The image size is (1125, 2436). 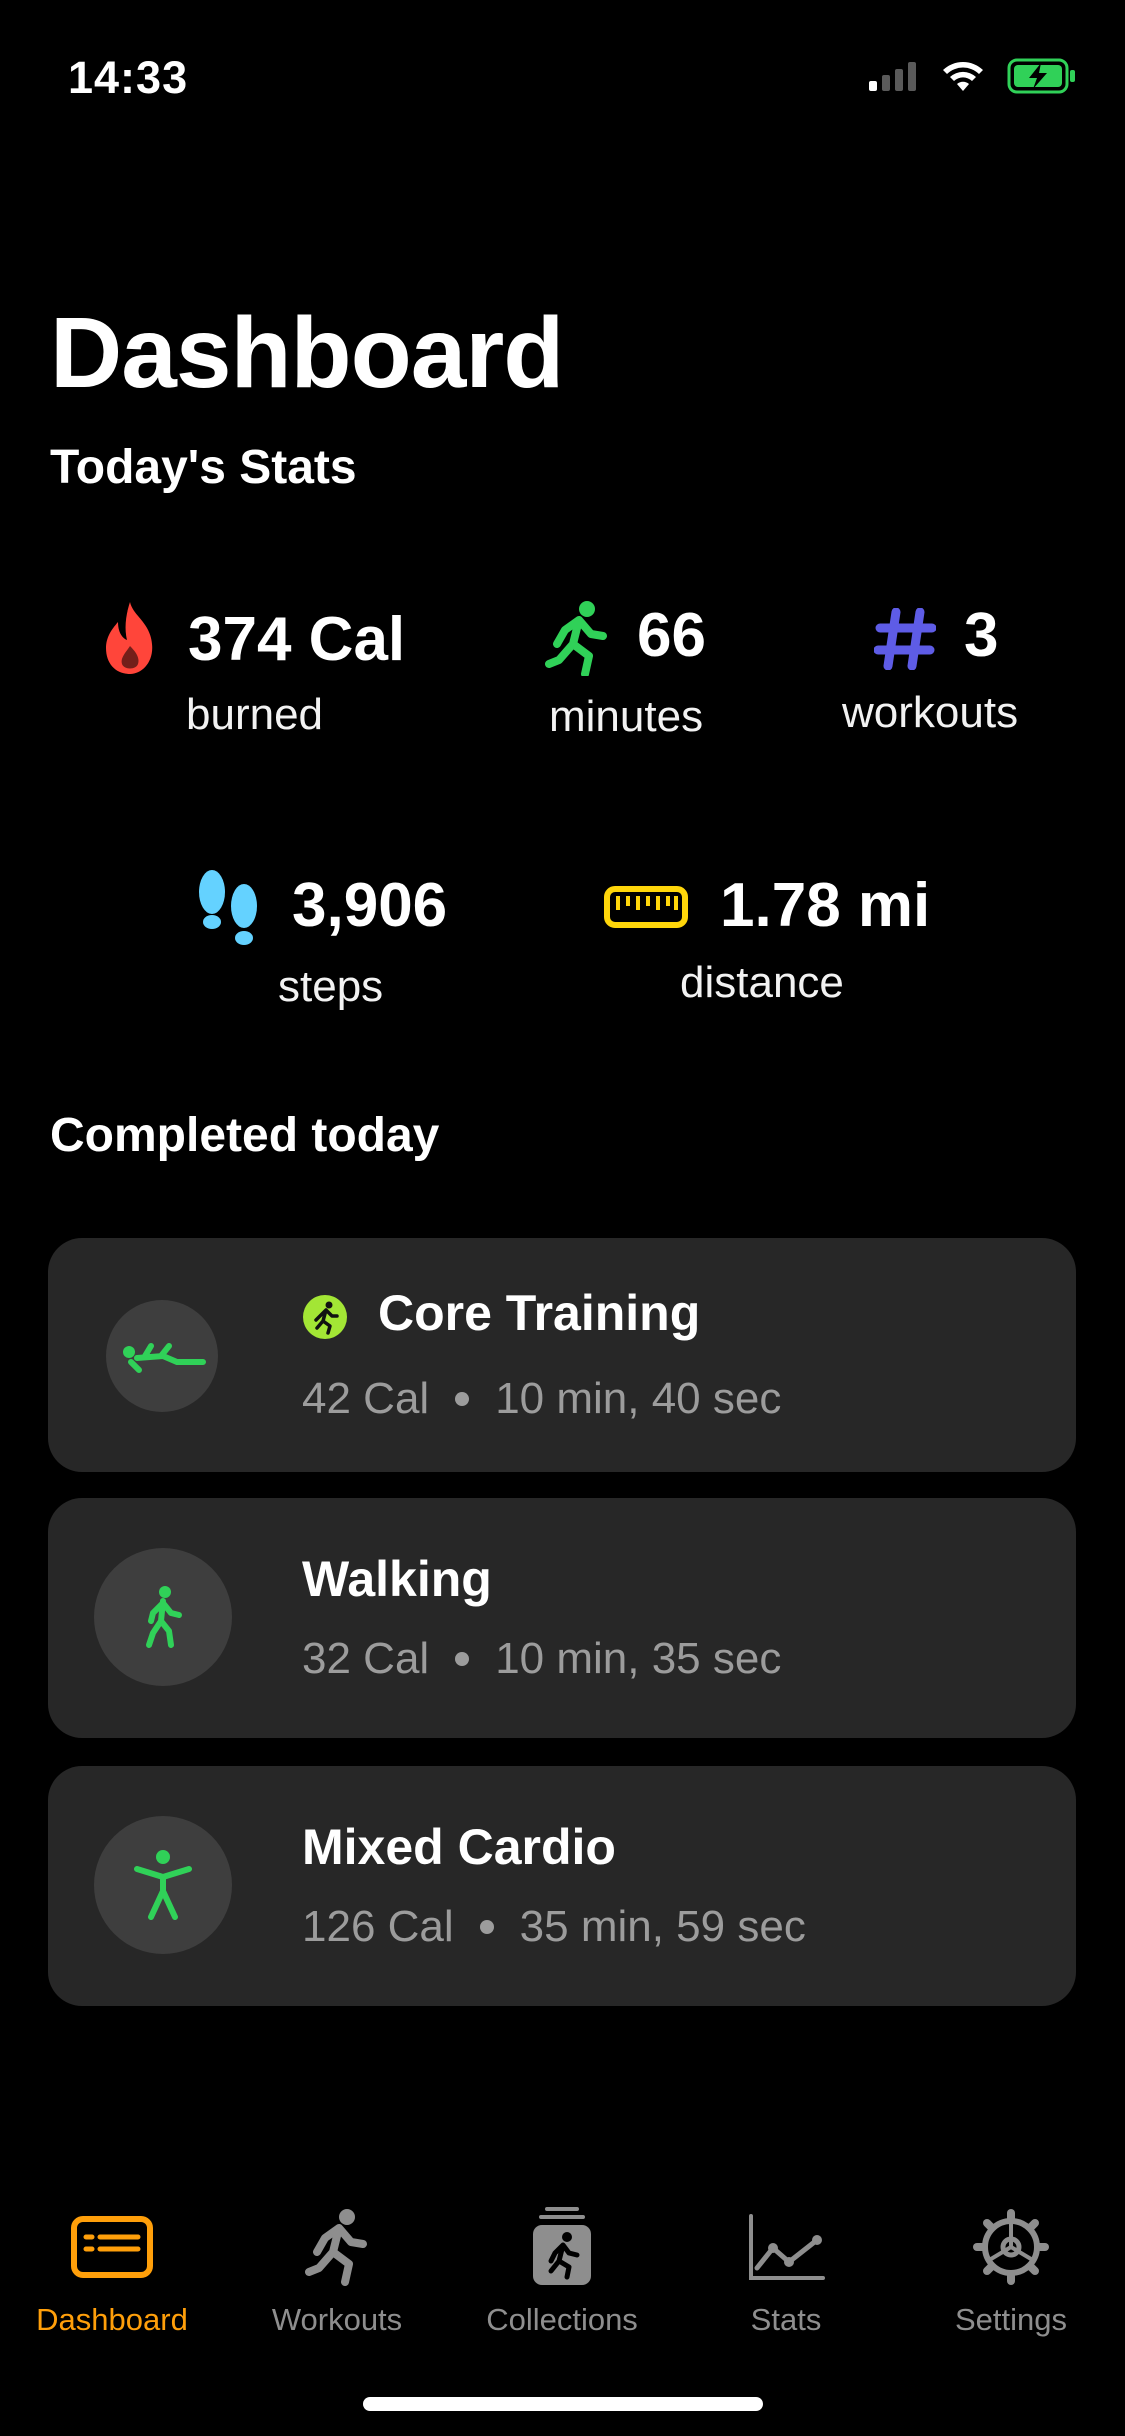 What do you see at coordinates (397, 1579) in the screenshot?
I see `workout-title: Walking` at bounding box center [397, 1579].